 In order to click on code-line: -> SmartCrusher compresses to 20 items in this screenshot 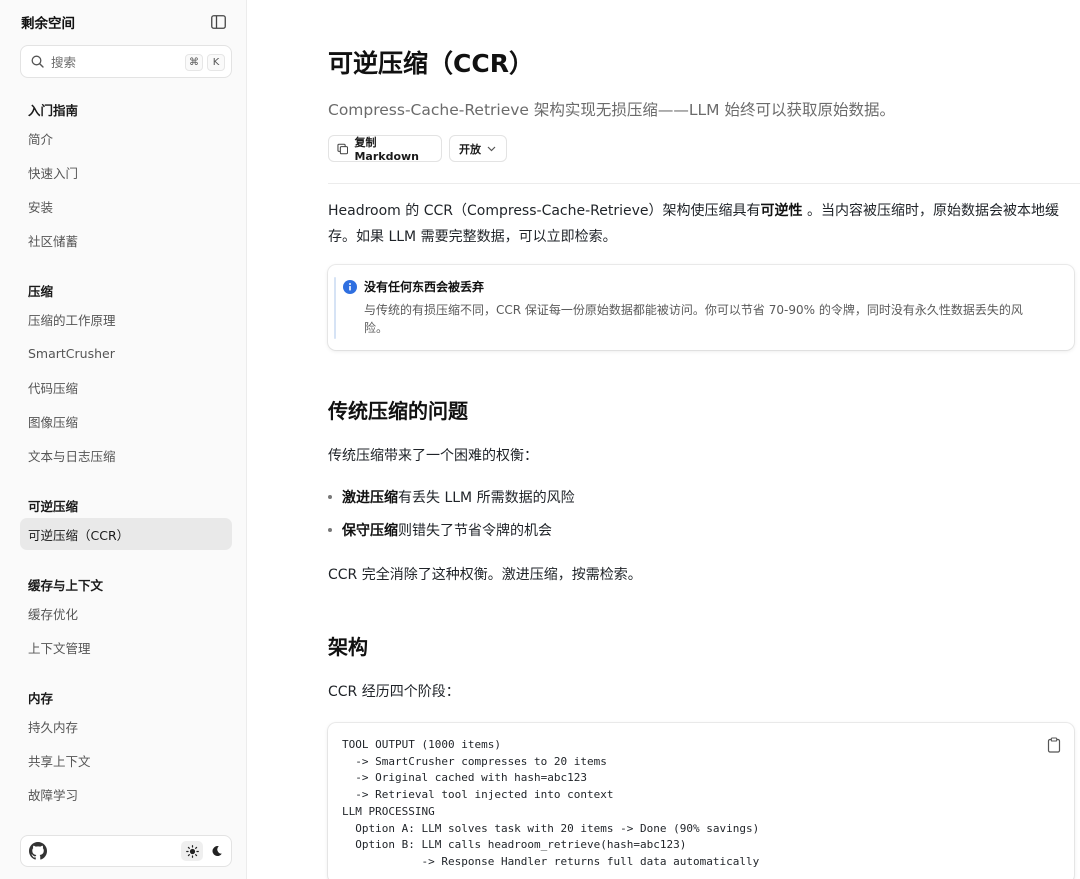, I will do `click(474, 761)`.